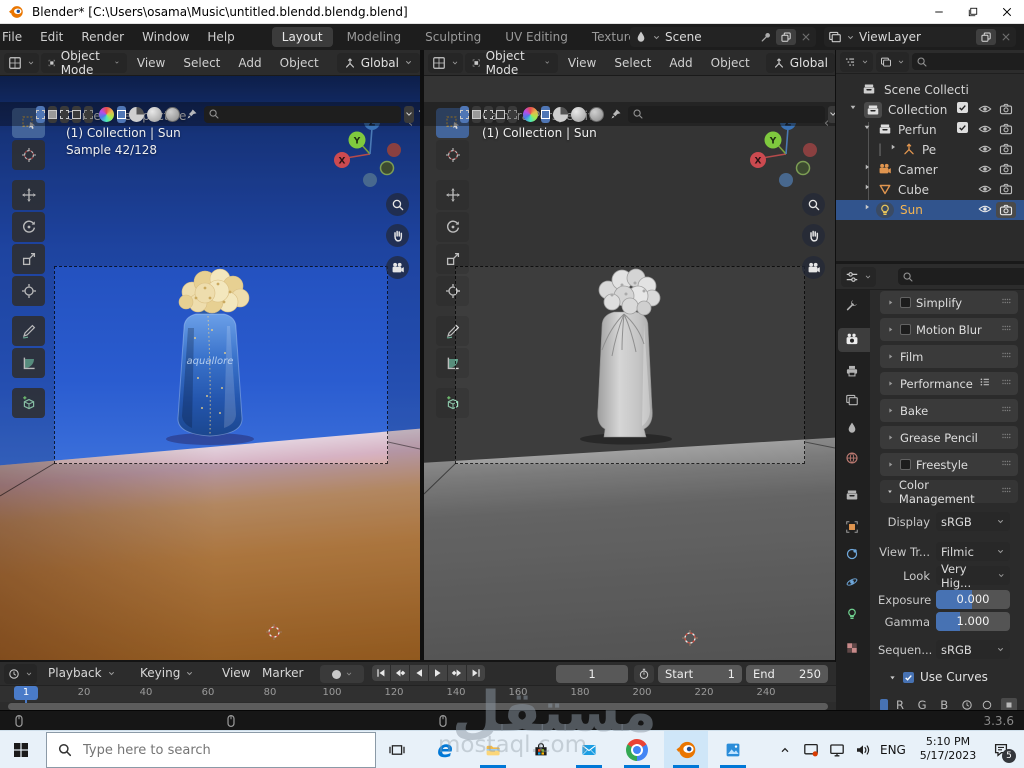 Image resolution: width=1024 pixels, height=768 pixels. What do you see at coordinates (949, 492) in the screenshot?
I see `section-color-management: Color Management` at bounding box center [949, 492].